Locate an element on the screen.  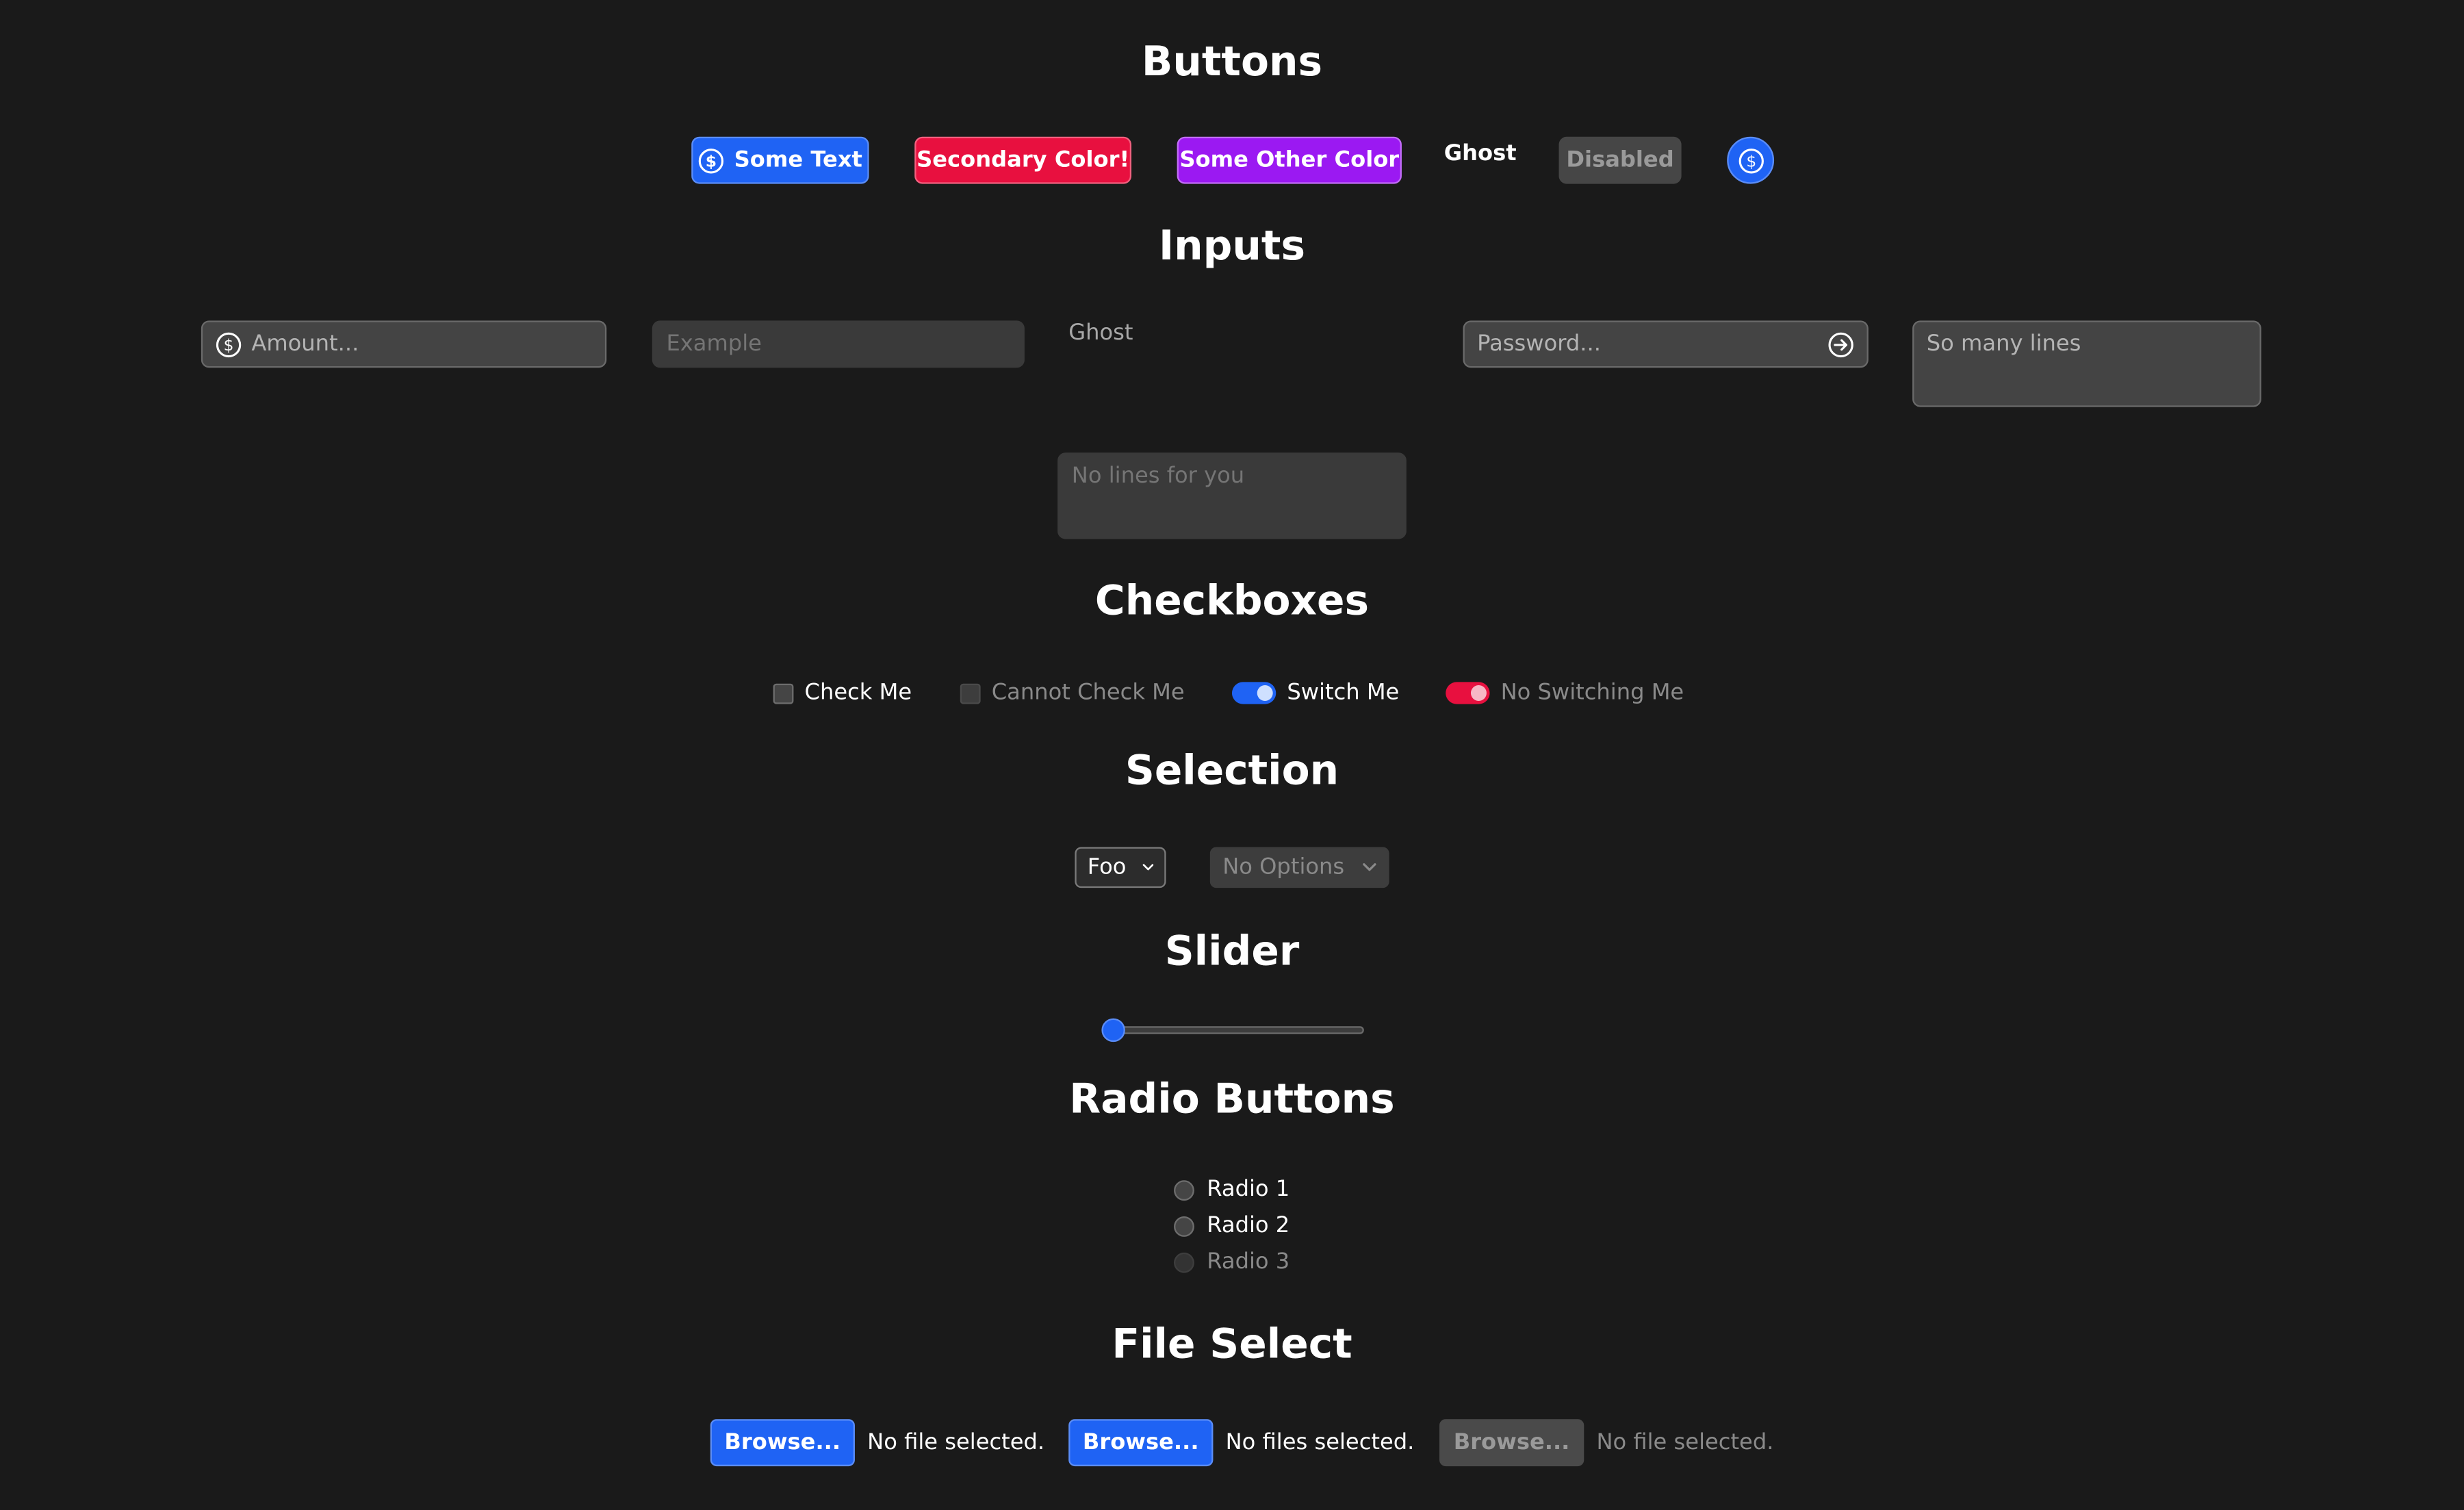
no-options-value: No Options is located at coordinates (1283, 867).